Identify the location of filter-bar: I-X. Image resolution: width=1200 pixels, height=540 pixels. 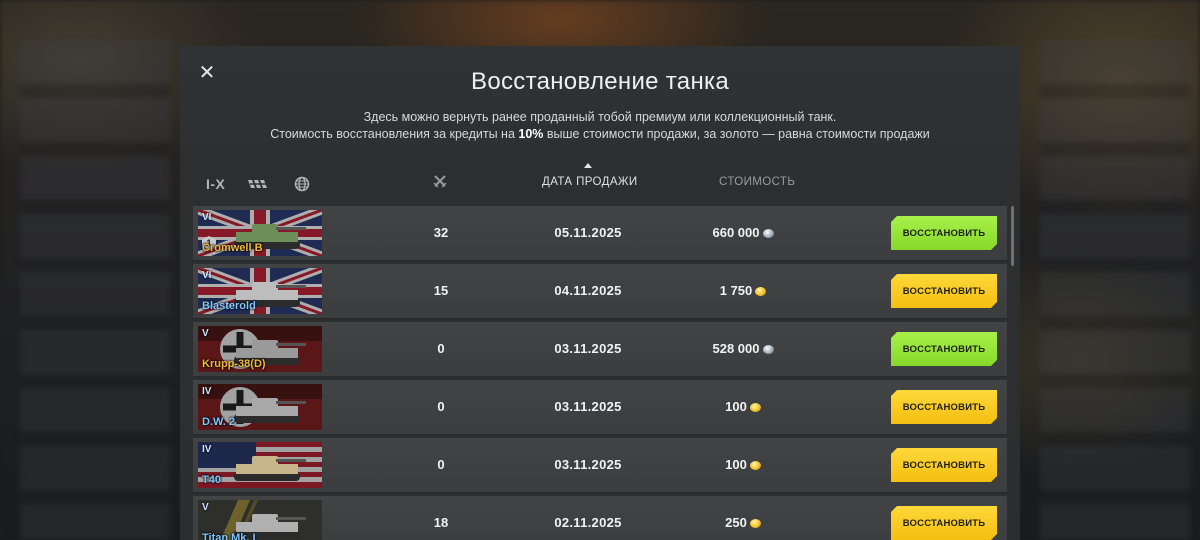
(259, 184).